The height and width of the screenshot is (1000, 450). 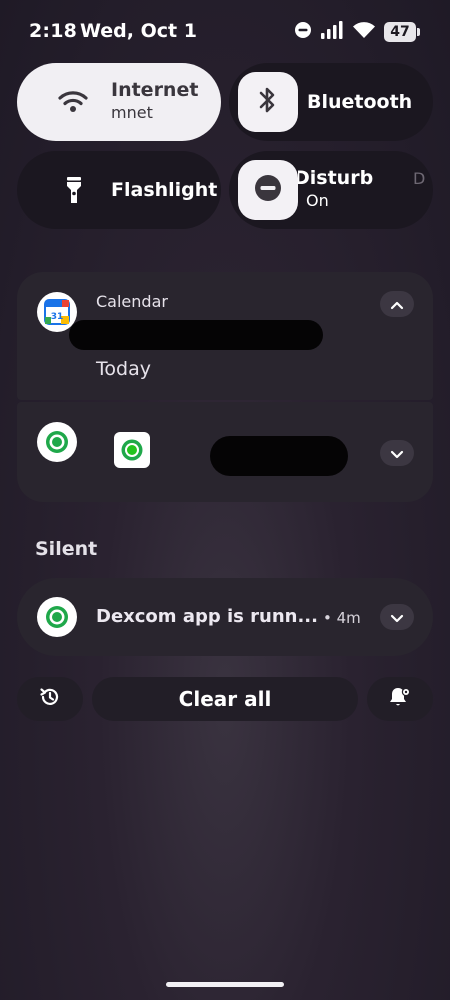 I want to click on dexcom-group-notification, so click(x=225, y=452).